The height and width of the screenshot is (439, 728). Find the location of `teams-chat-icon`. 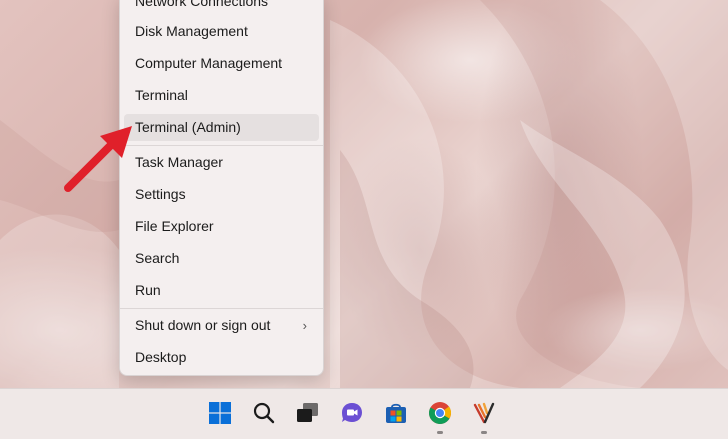

teams-chat-icon is located at coordinates (352, 413).